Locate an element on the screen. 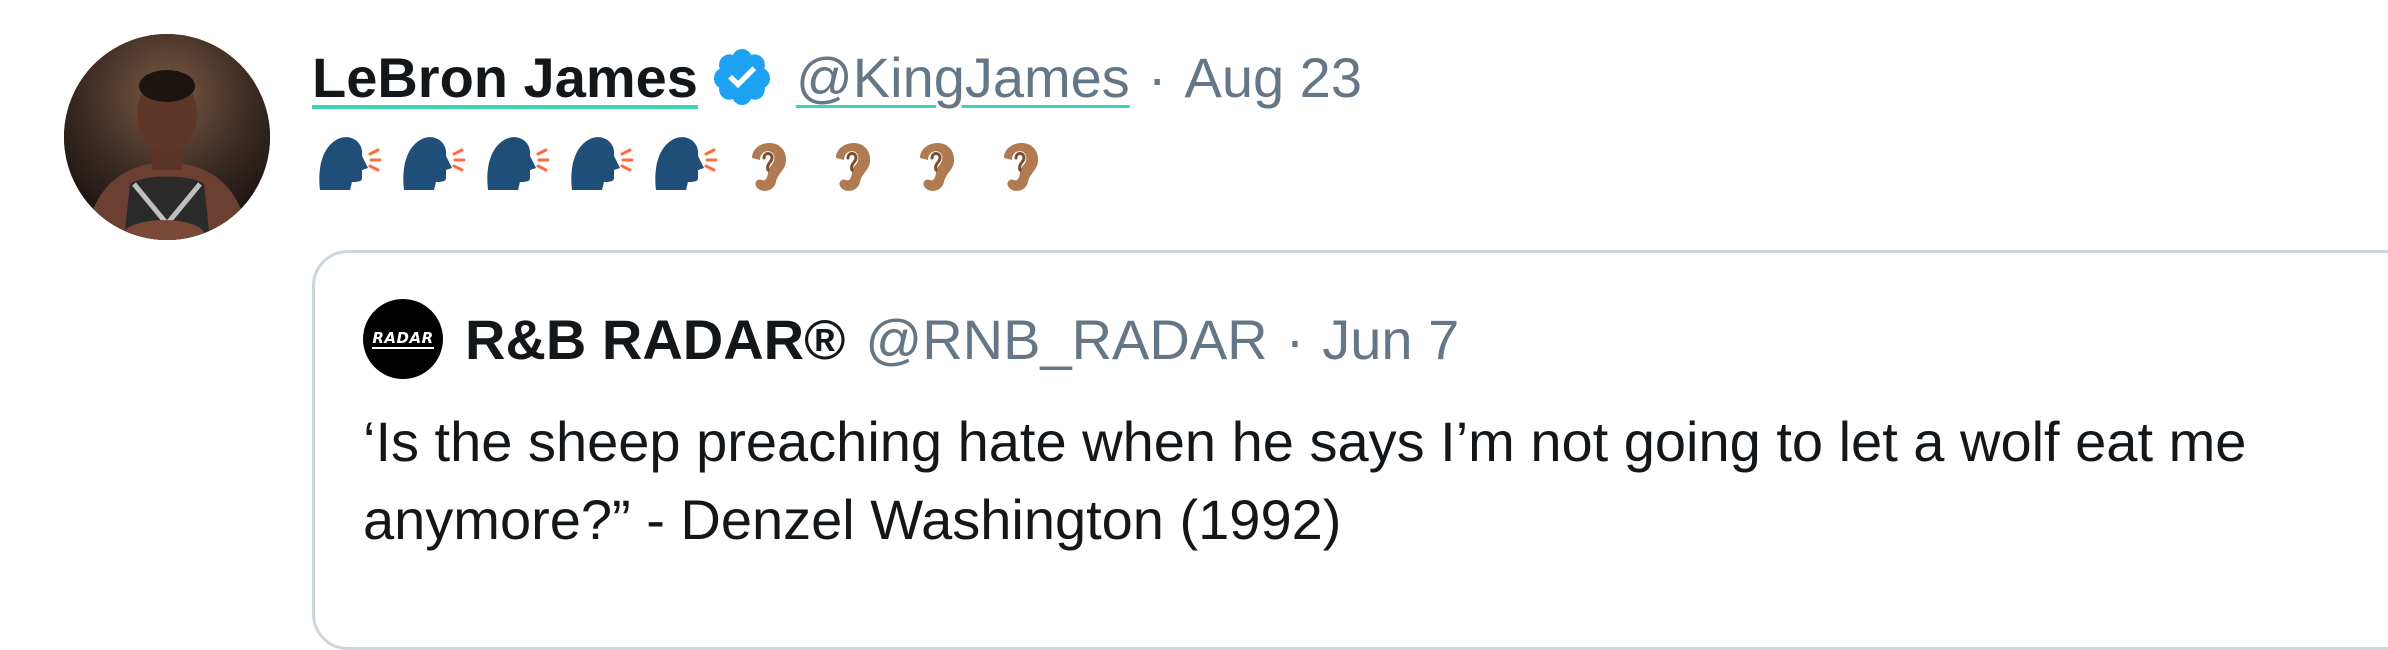 The height and width of the screenshot is (650, 2388). quoted-avatar-logo: RADAR is located at coordinates (403, 339).